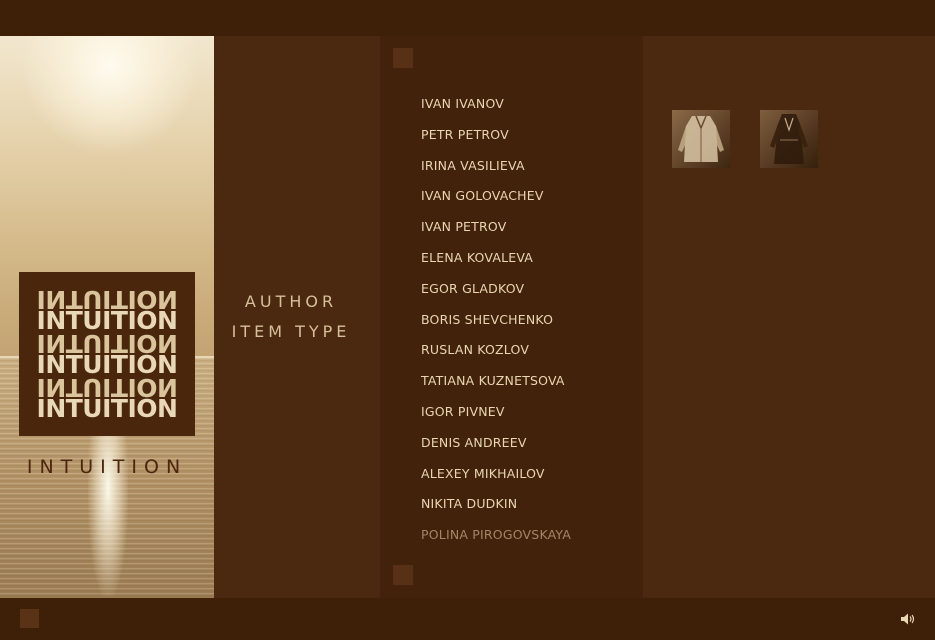 The width and height of the screenshot is (935, 640). What do you see at coordinates (528, 478) in the screenshot?
I see `list-item: ALEXEY MIKHAILOV` at bounding box center [528, 478].